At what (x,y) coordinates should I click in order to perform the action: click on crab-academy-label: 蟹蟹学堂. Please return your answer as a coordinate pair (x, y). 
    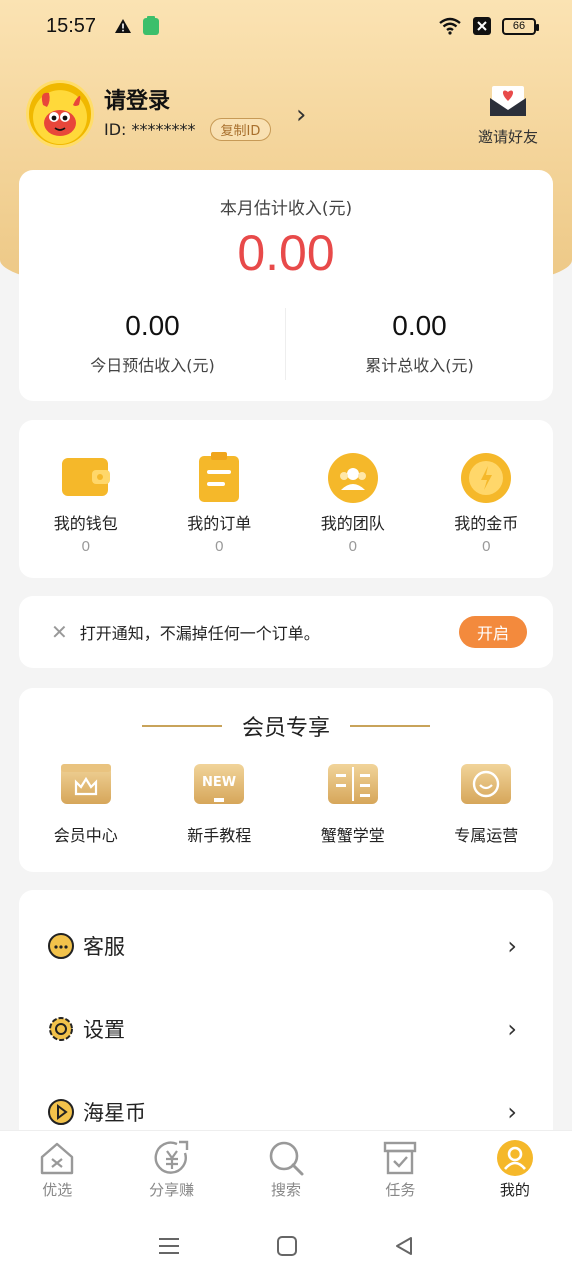
    Looking at the image, I should click on (352, 835).